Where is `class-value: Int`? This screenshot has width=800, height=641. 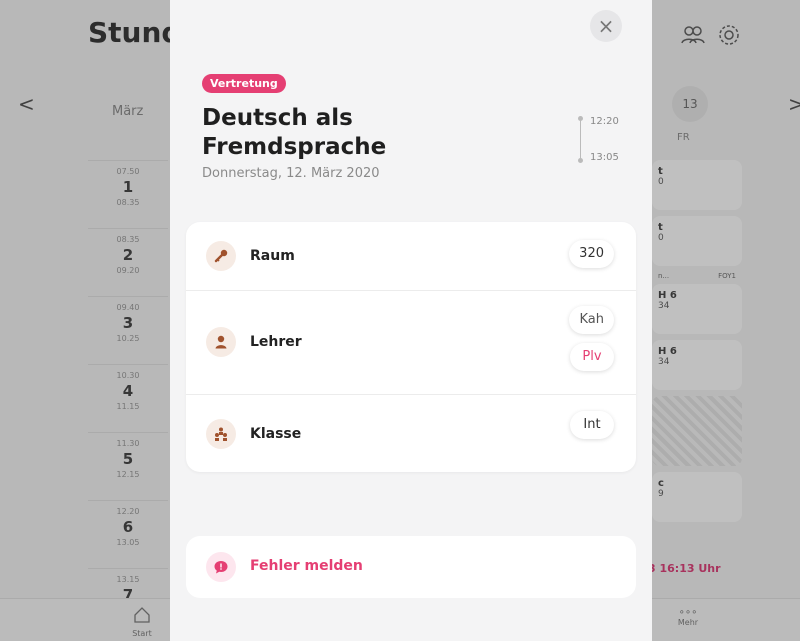 class-value: Int is located at coordinates (592, 425).